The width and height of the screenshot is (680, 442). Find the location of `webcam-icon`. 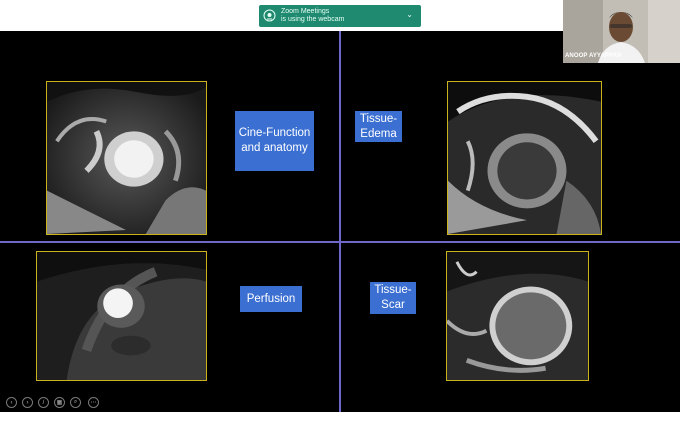

webcam-icon is located at coordinates (269, 15).